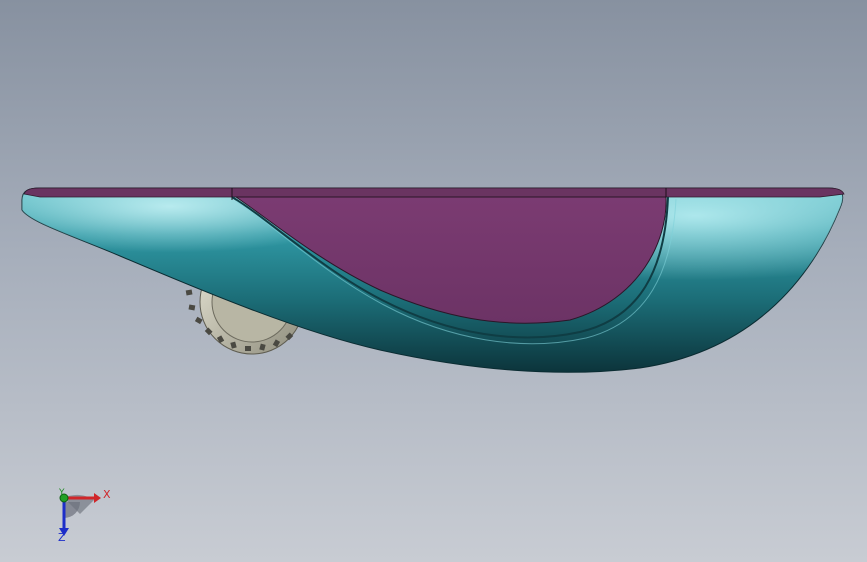 Image resolution: width=867 pixels, height=562 pixels. I want to click on y-axis-label: Y, so click(62, 493).